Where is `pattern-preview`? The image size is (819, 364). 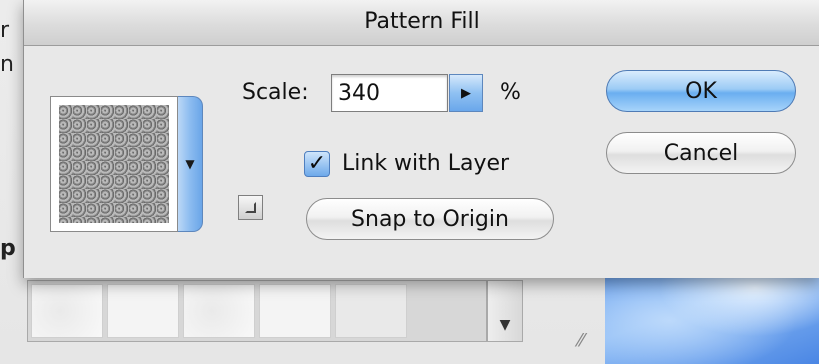 pattern-preview is located at coordinates (114, 164).